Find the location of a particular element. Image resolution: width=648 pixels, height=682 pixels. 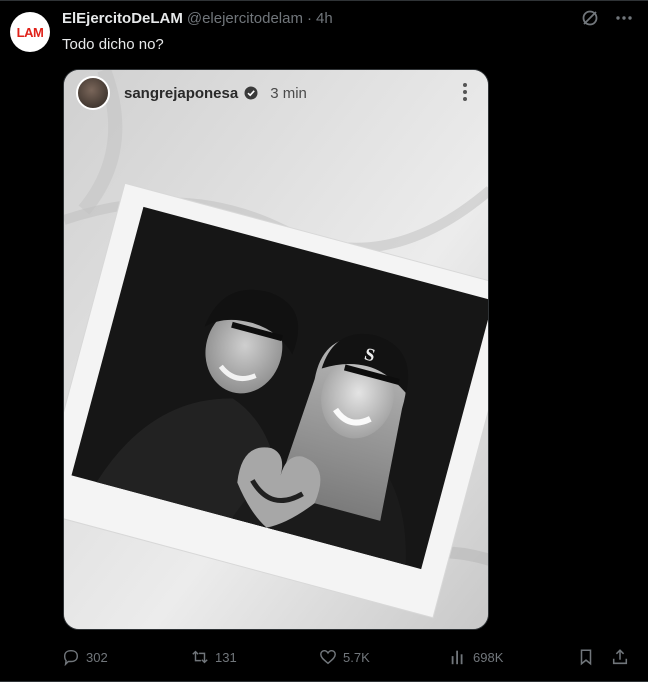

story-header: sangrejaponesa 3 min is located at coordinates (276, 93).